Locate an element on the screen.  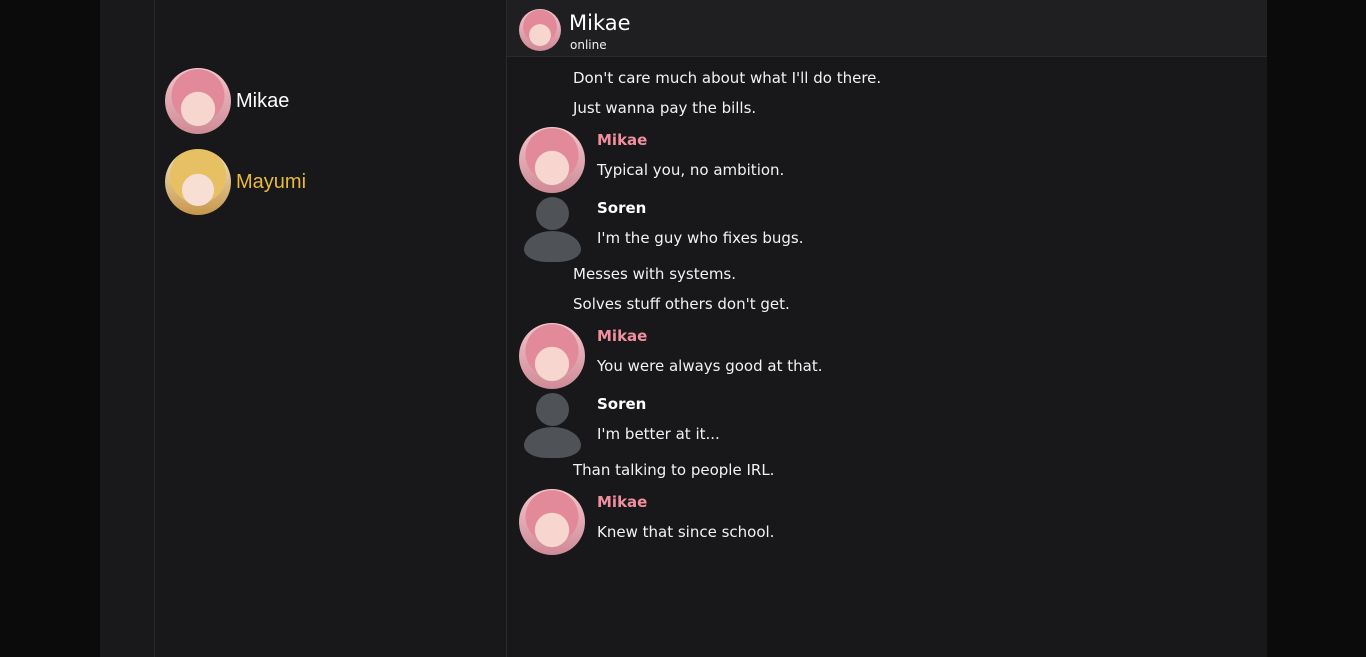
left-rail is located at coordinates (127, 328).